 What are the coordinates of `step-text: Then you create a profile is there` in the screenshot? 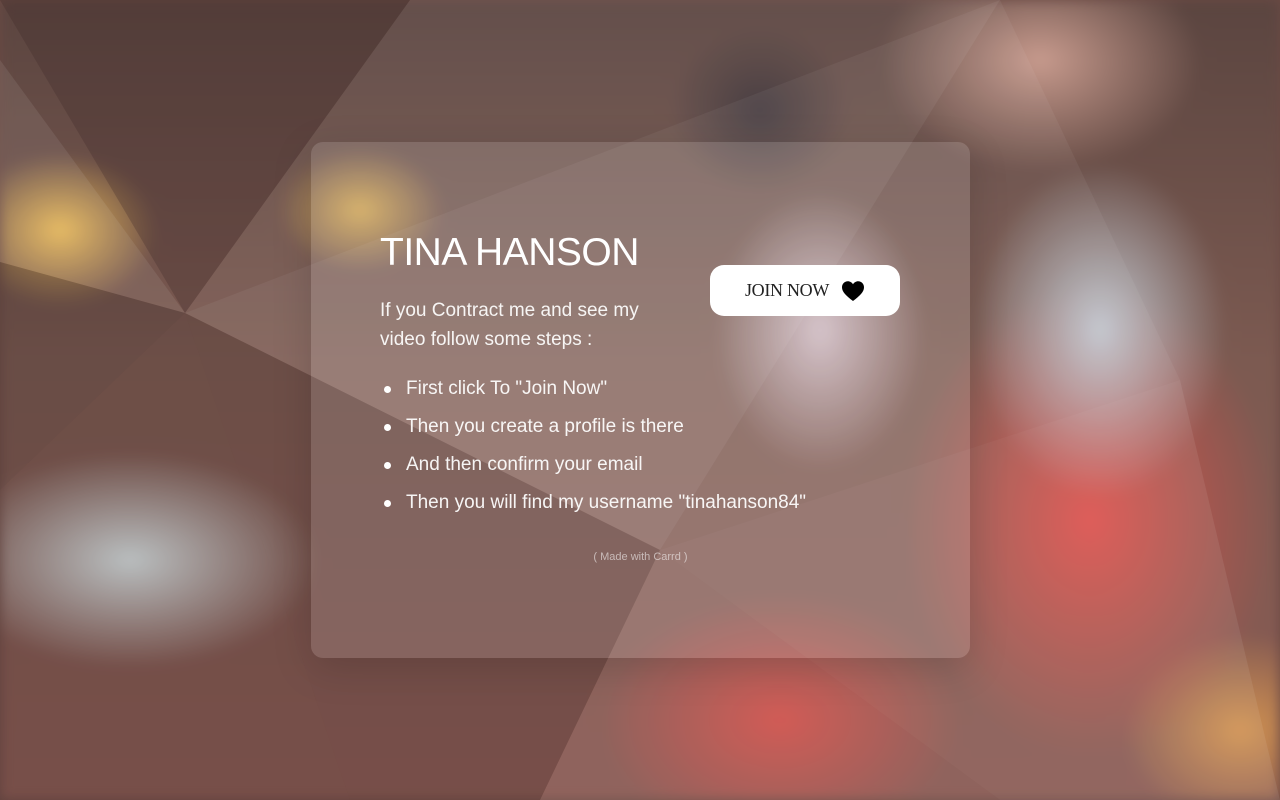 It's located at (545, 426).